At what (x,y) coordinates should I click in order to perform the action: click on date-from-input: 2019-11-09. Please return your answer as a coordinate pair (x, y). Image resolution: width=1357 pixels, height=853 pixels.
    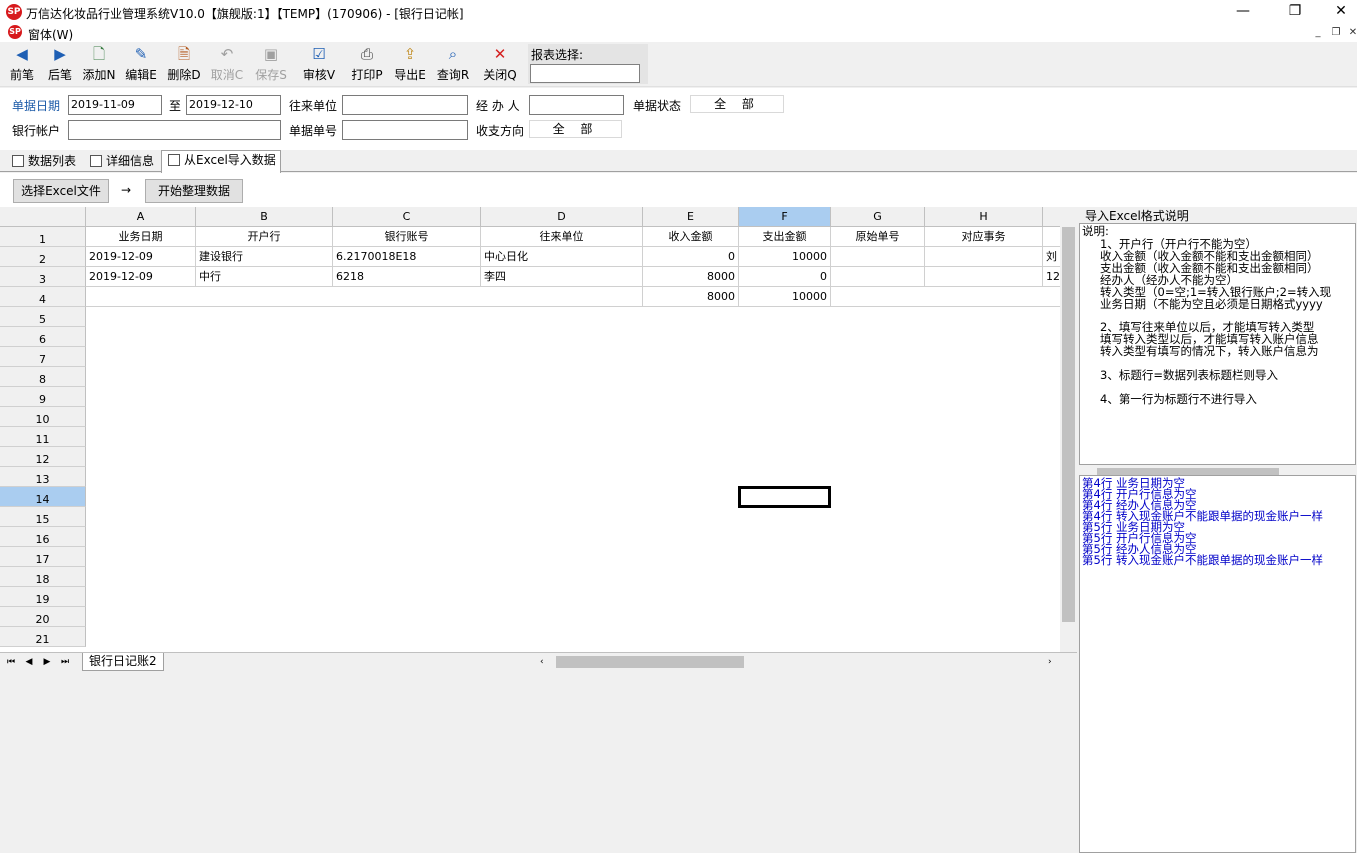
    Looking at the image, I should click on (115, 105).